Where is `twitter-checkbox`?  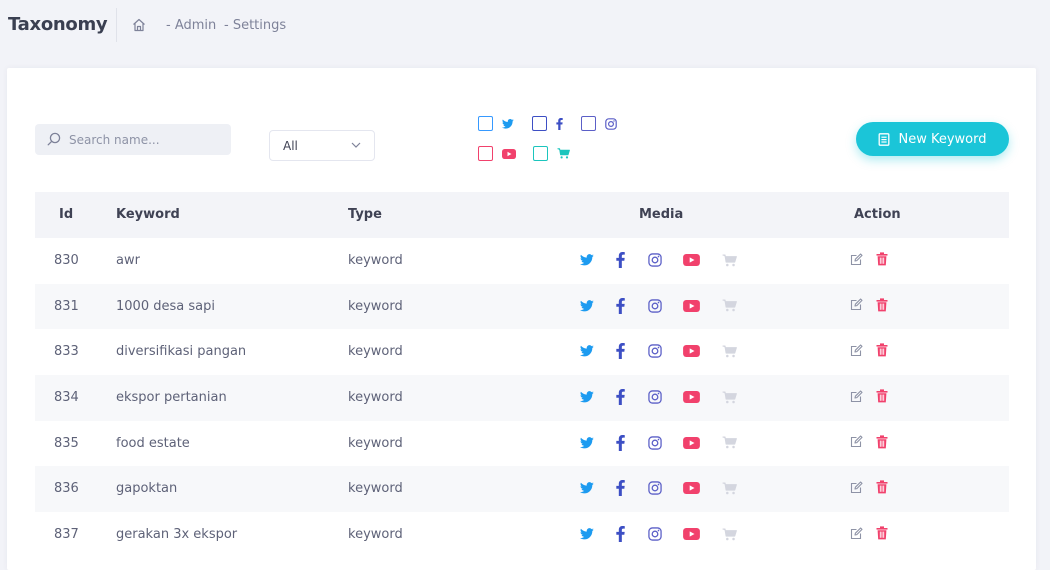 twitter-checkbox is located at coordinates (485, 123).